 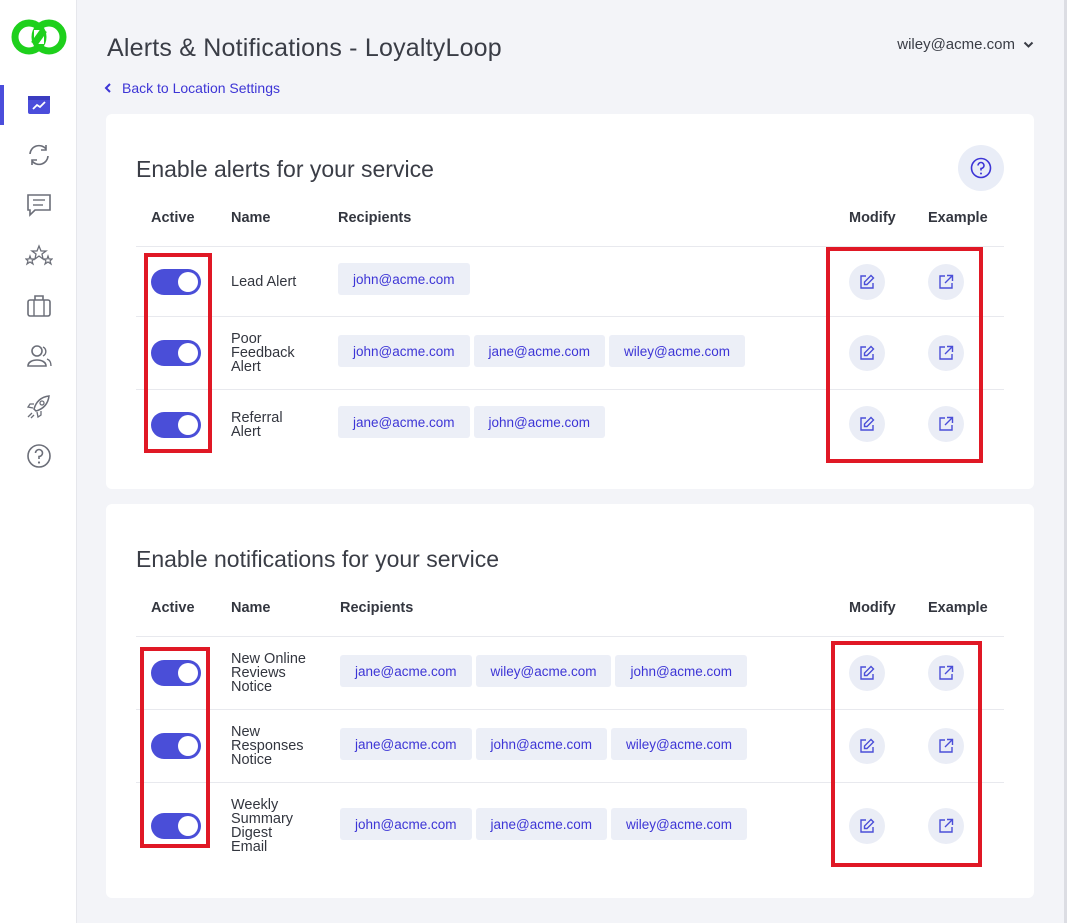 I want to click on user-menu: wiley@acme.com, so click(x=965, y=44).